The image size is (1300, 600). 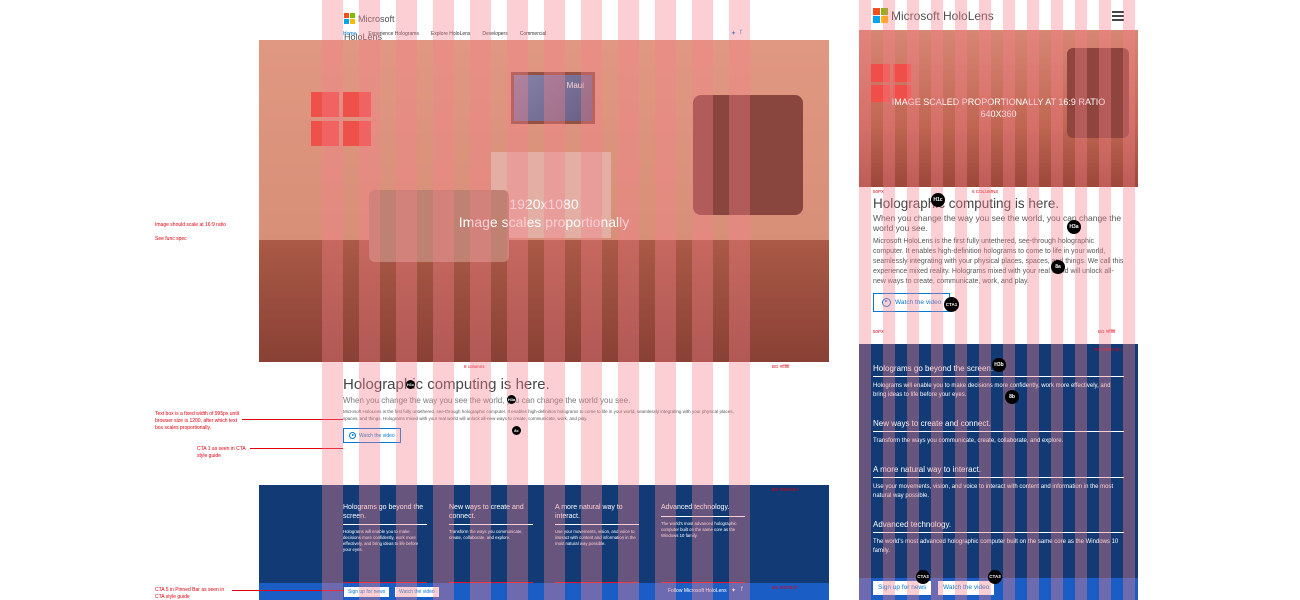 What do you see at coordinates (190, 225) in the screenshot?
I see `annotation-image-ratio: Image should scale at 16:9 ratio` at bounding box center [190, 225].